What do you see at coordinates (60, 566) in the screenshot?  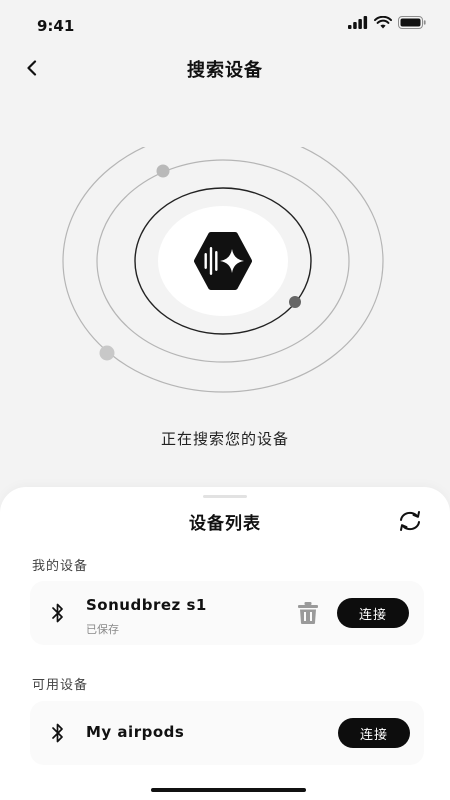 I see `my-devices-label: 我的设备` at bounding box center [60, 566].